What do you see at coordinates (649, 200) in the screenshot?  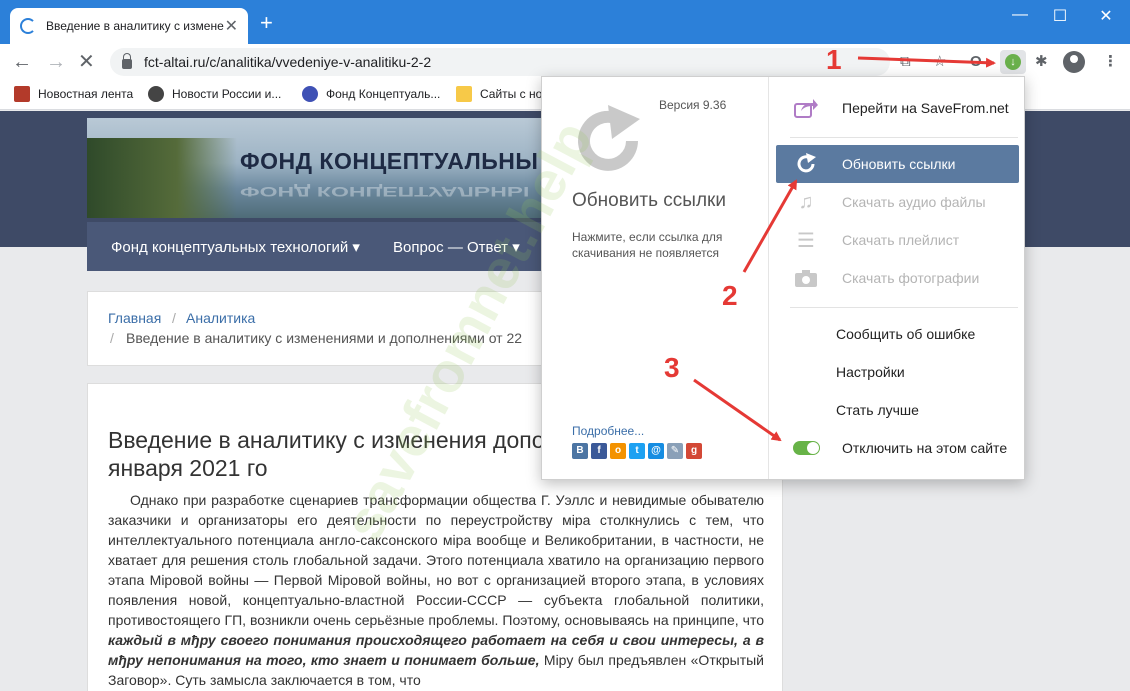 I see `popup-title: Обновить ссылки` at bounding box center [649, 200].